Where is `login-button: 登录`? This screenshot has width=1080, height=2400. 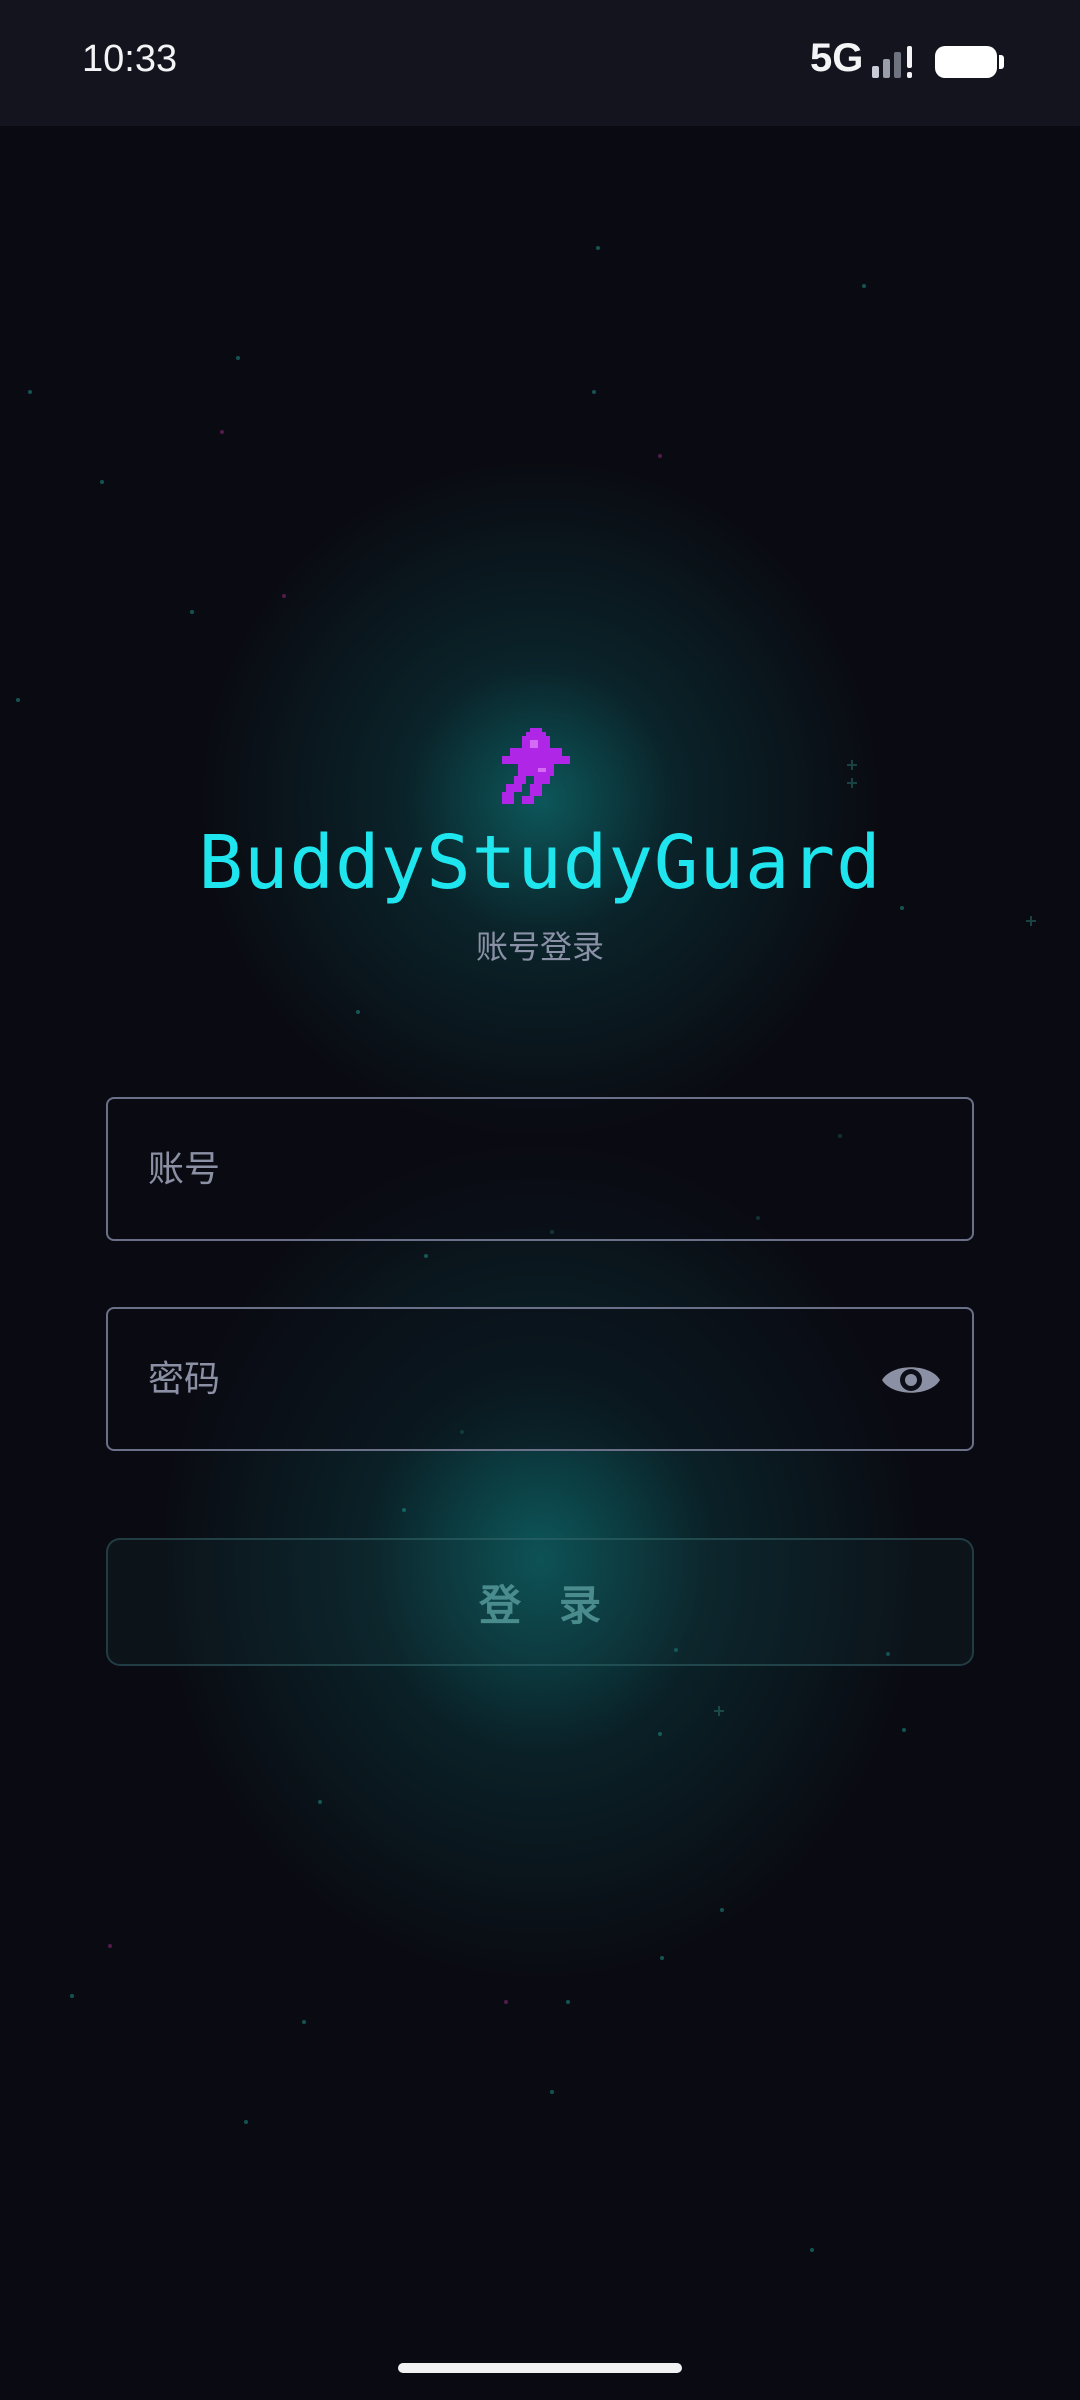
login-button: 登录 is located at coordinates (540, 1602).